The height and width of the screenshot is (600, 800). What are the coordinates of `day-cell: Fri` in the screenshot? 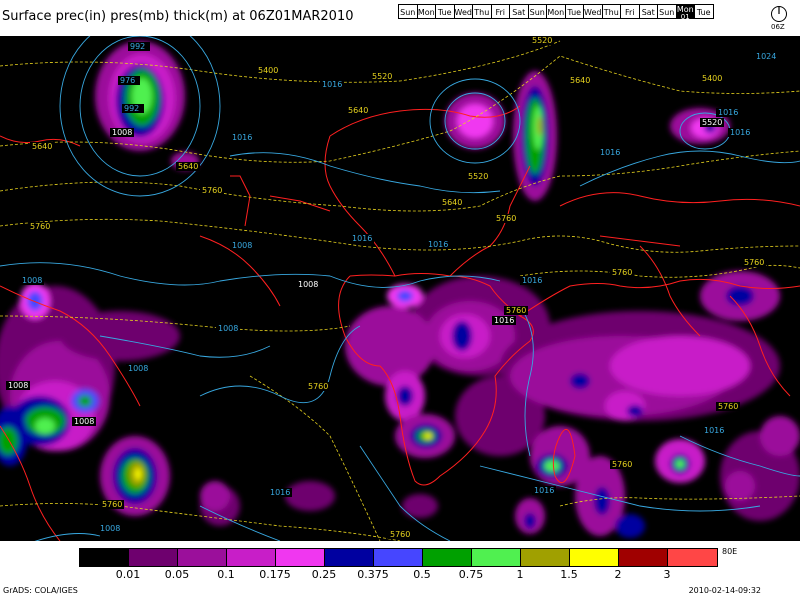 It's located at (630, 11).